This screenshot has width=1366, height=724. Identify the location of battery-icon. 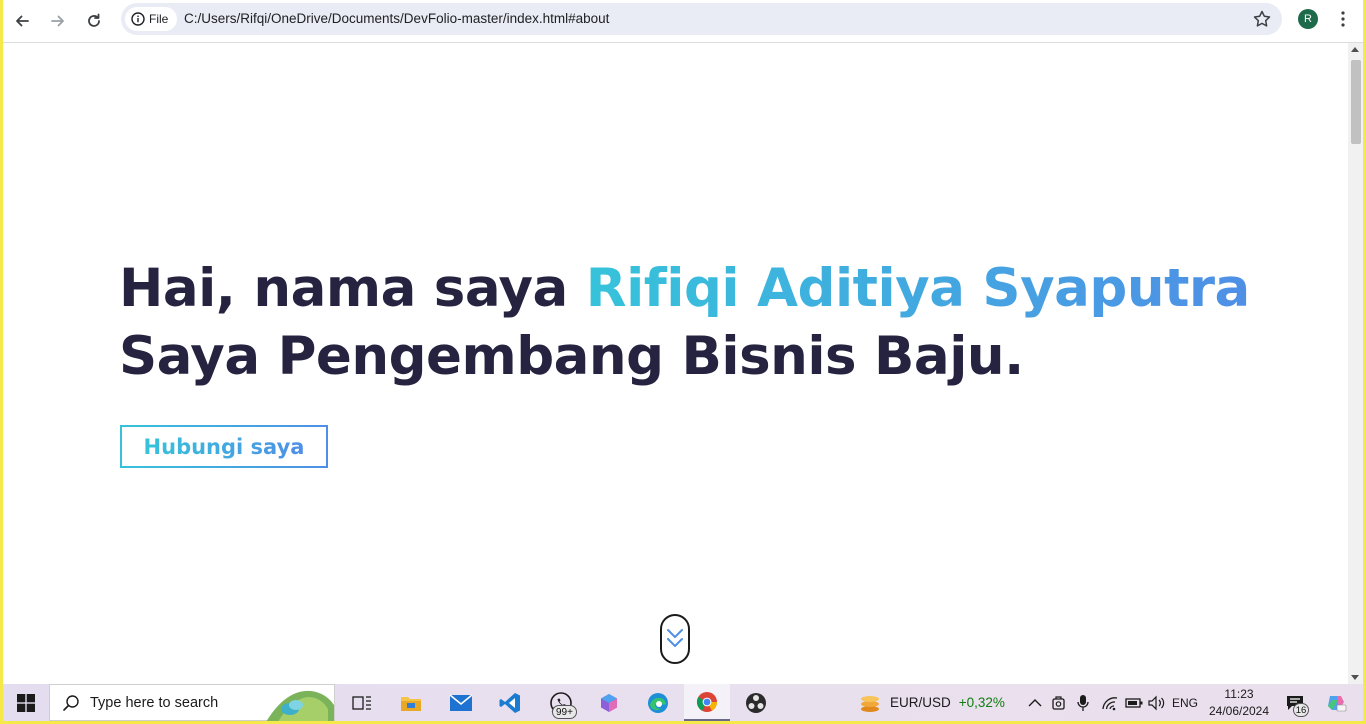
(1134, 702).